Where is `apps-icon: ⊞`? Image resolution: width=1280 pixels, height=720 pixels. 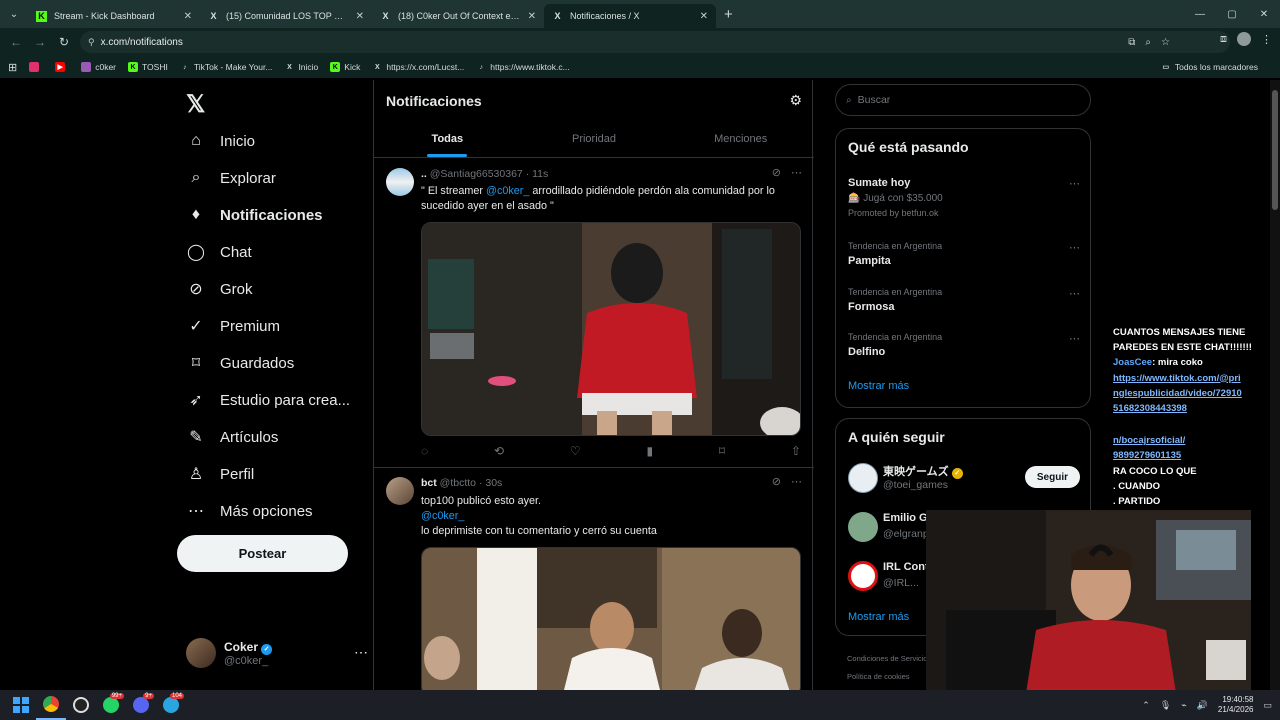
apps-icon: ⊞ is located at coordinates (12, 67).